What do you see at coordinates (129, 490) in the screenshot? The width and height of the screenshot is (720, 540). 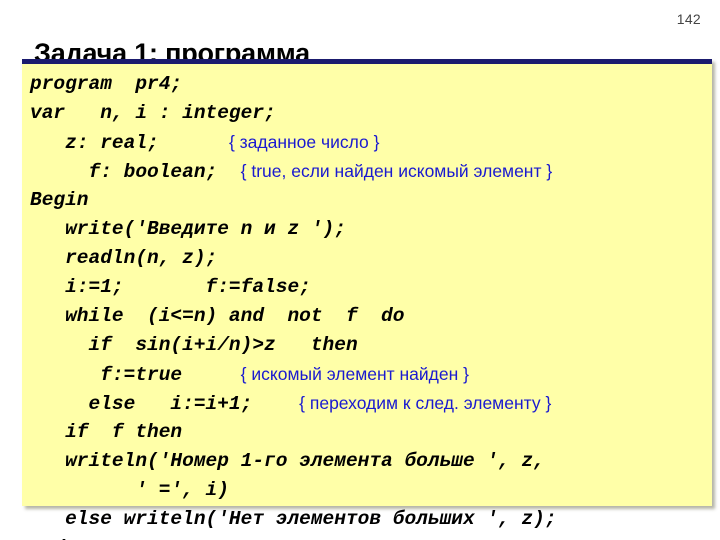 I see `code-text: ' =', i)` at bounding box center [129, 490].